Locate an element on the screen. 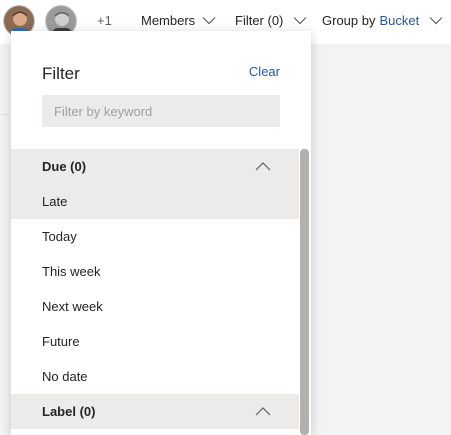  clear-button: Clear is located at coordinates (264, 71).